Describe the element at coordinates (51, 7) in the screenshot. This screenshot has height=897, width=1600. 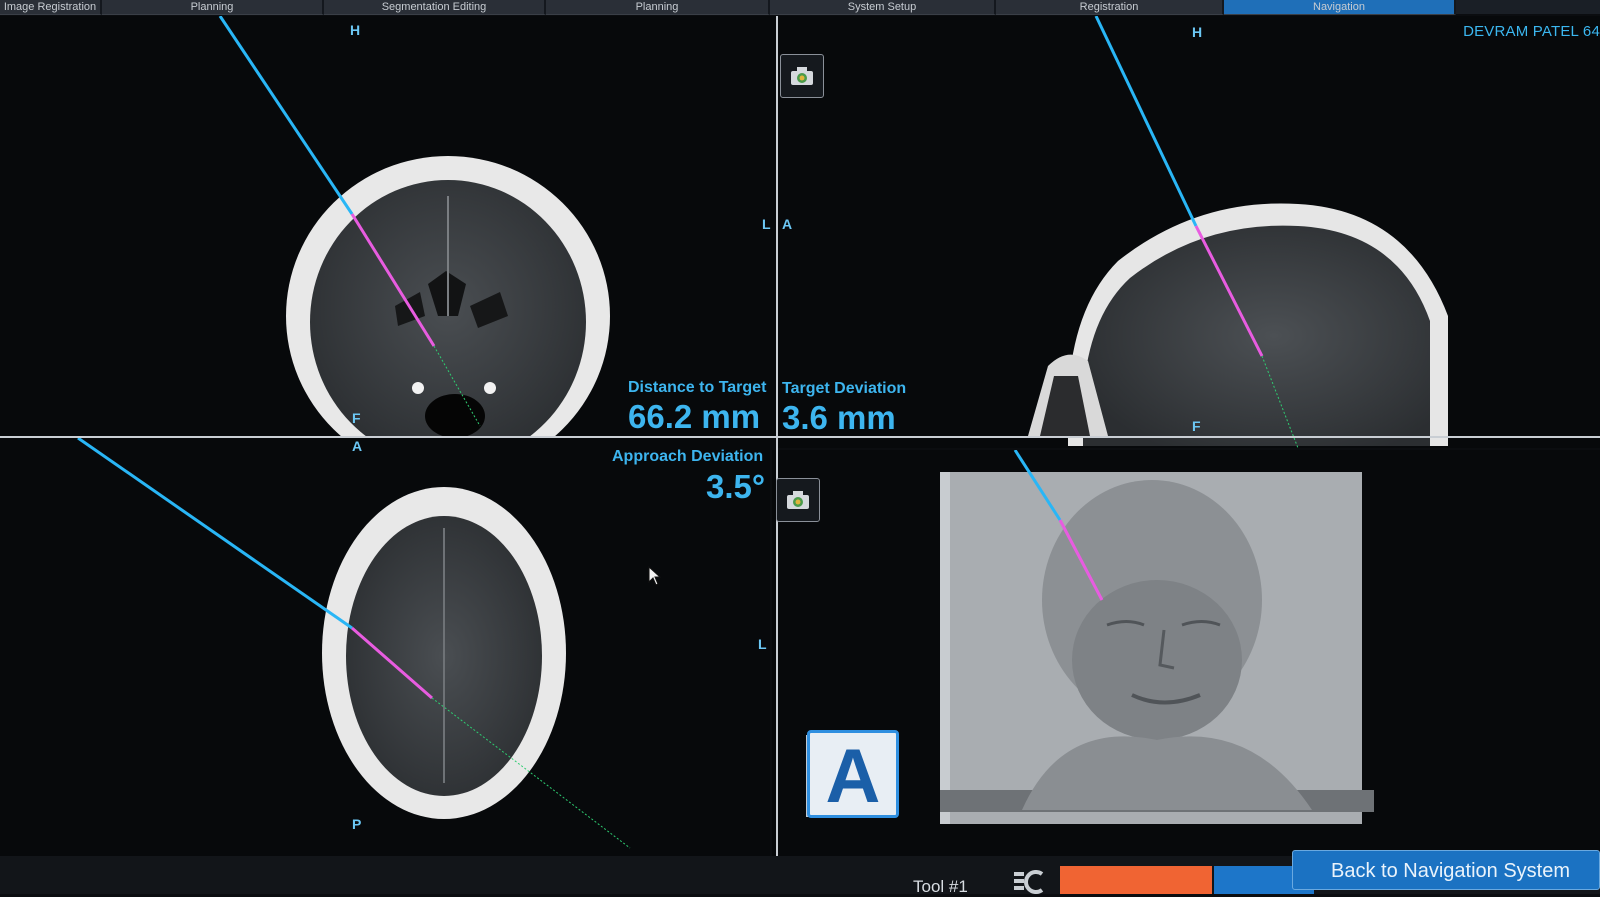
I see `tab-image-registration: Image Registration` at that location.